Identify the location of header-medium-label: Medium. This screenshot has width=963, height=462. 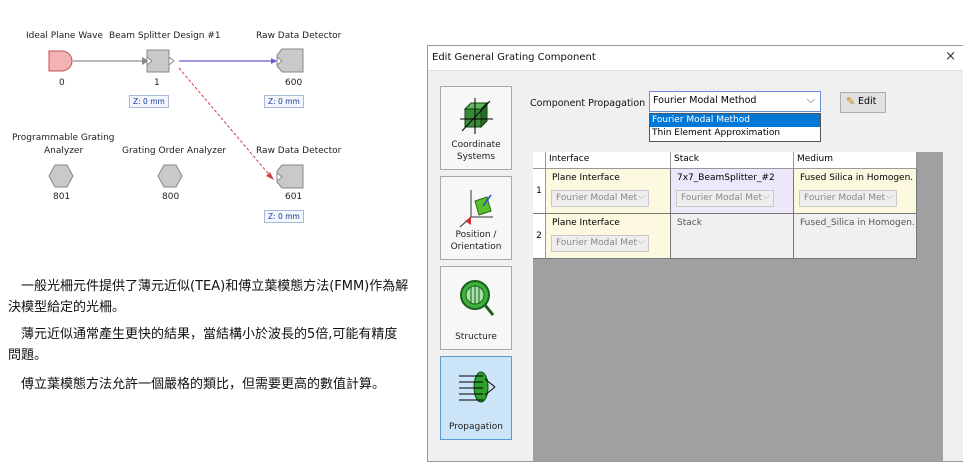
(815, 159).